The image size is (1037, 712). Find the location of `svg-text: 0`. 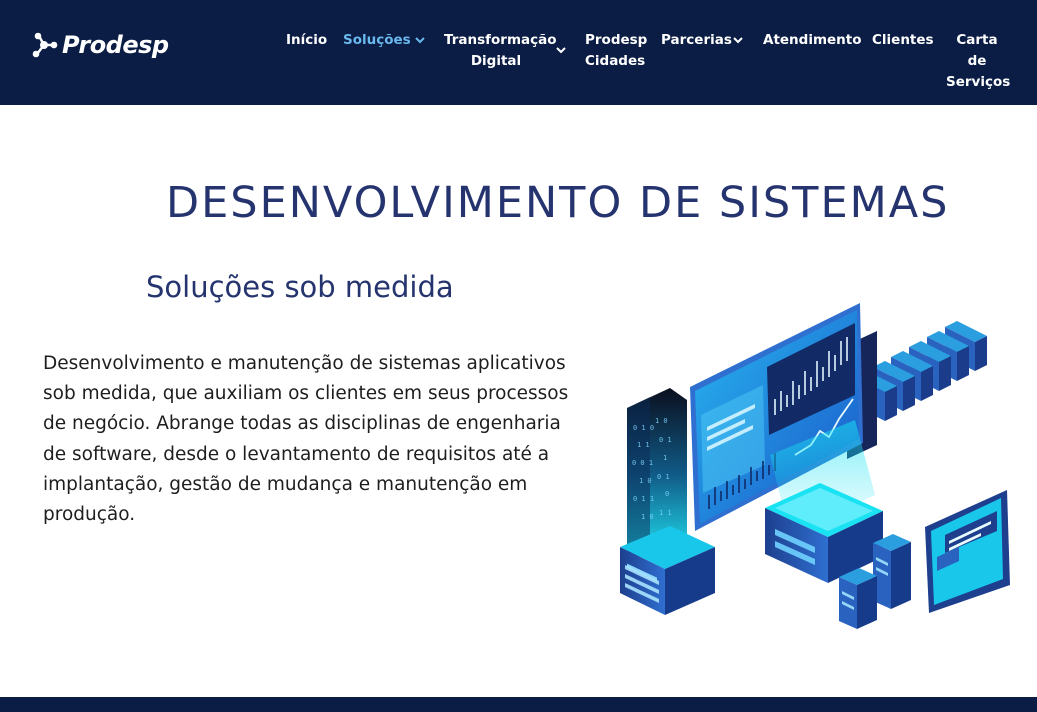

svg-text: 0 is located at coordinates (667, 494).